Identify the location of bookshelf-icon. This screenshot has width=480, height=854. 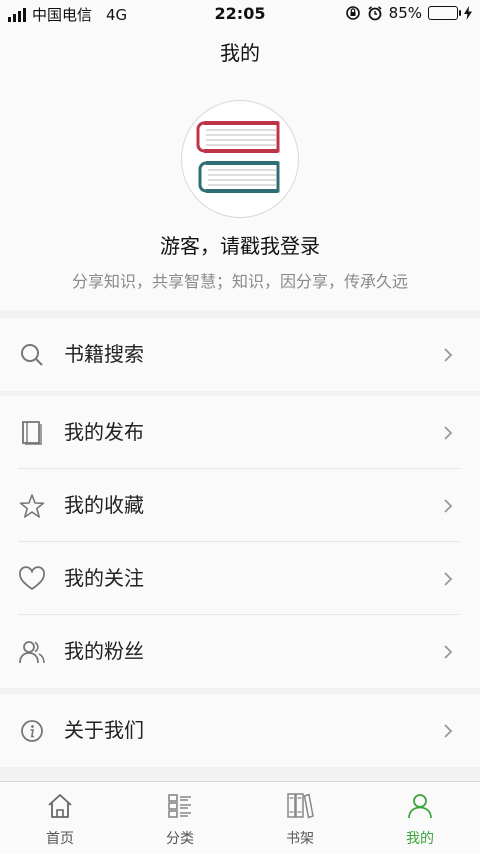
(300, 806).